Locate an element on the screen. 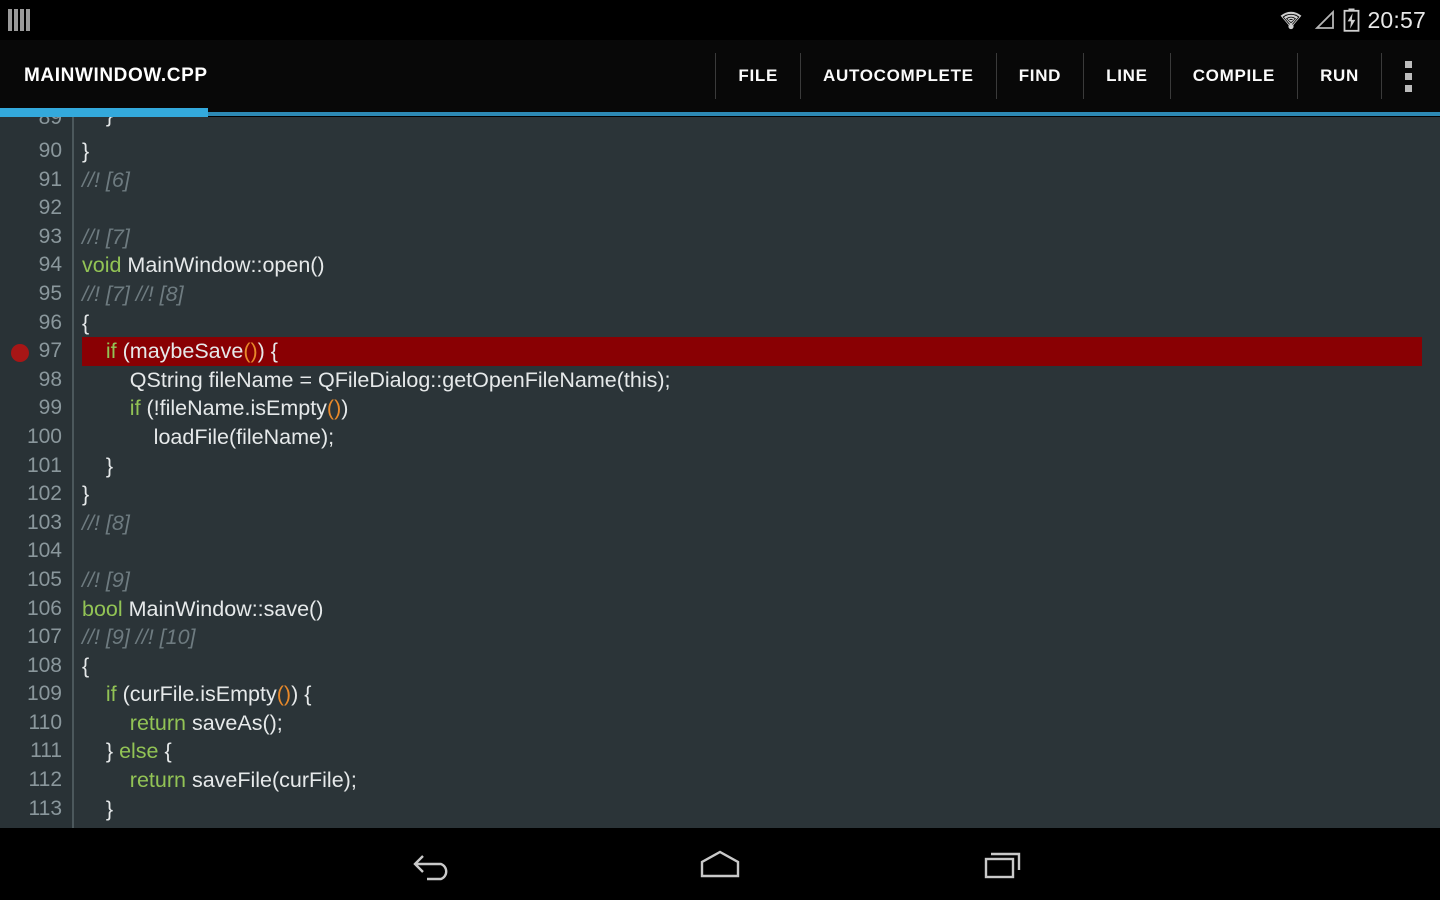 This screenshot has width=1440, height=900. line-number: 93 is located at coordinates (50, 236).